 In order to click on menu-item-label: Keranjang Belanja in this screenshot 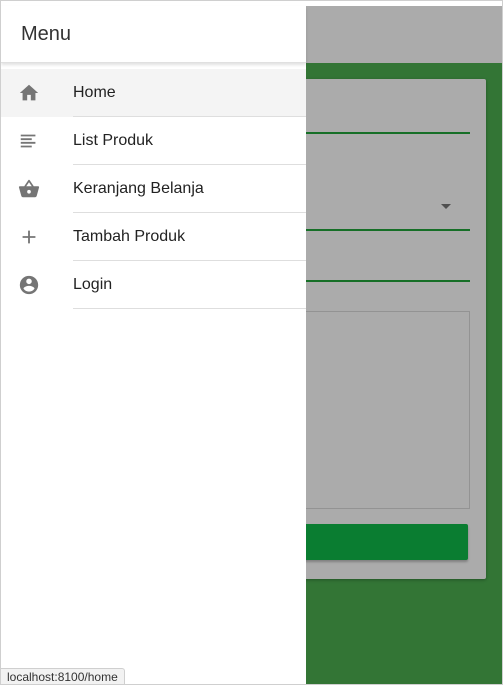, I will do `click(189, 189)`.